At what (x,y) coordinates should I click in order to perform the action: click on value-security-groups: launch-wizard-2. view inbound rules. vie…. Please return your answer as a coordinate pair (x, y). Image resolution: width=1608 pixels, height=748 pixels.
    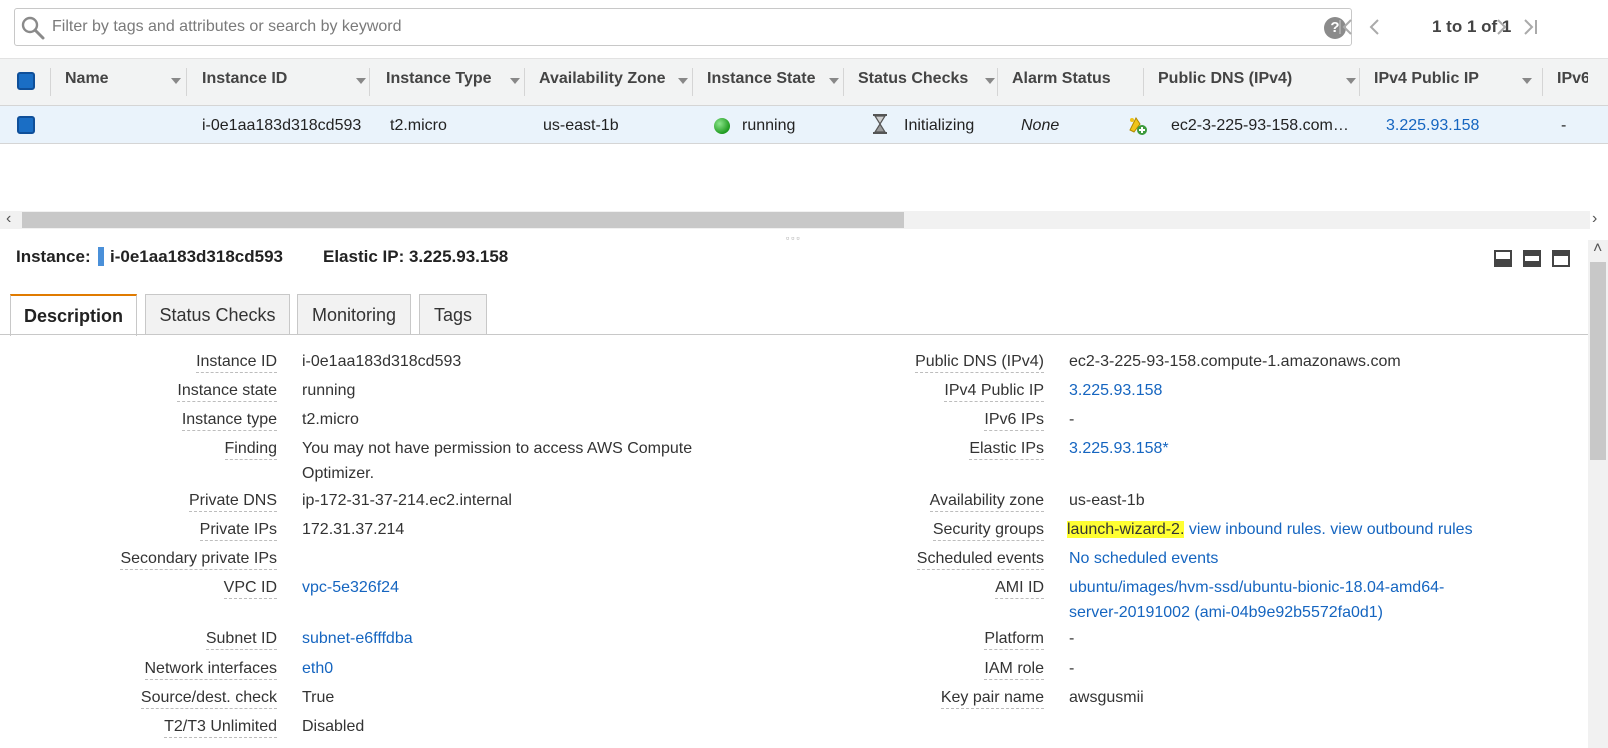
    Looking at the image, I should click on (1270, 530).